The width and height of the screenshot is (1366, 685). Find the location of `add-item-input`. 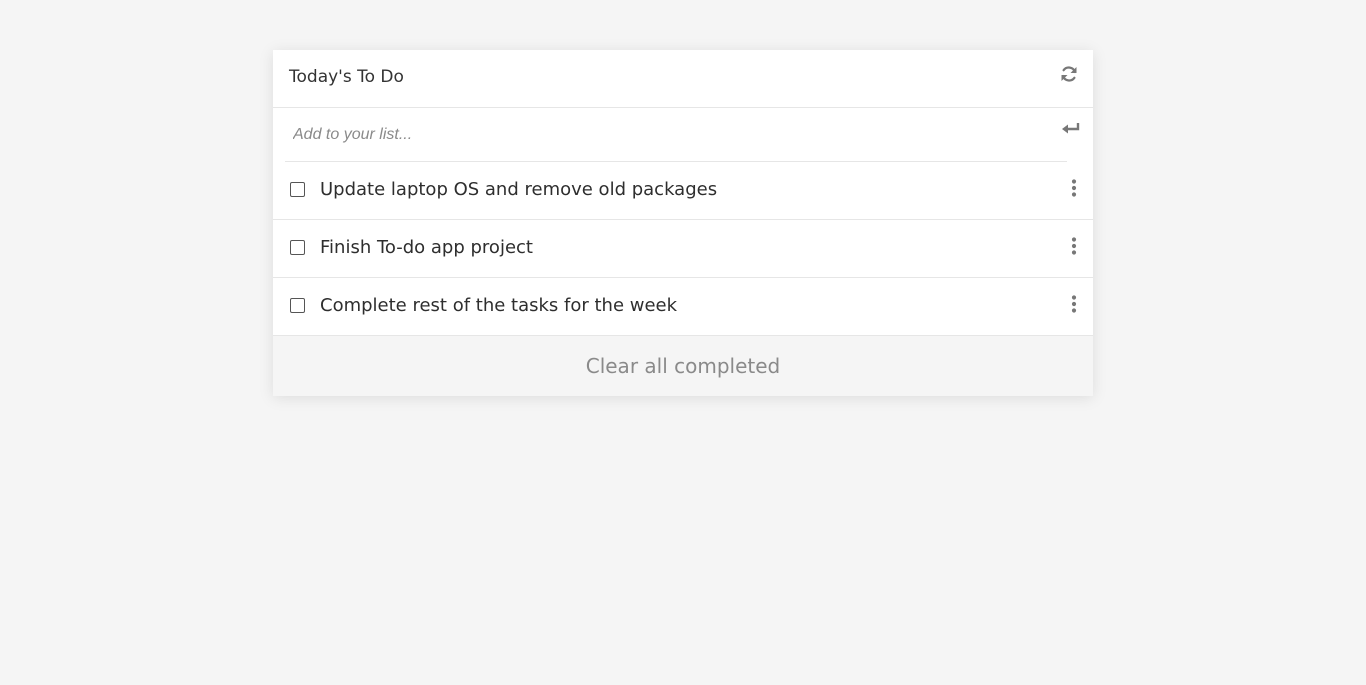

add-item-input is located at coordinates (676, 135).